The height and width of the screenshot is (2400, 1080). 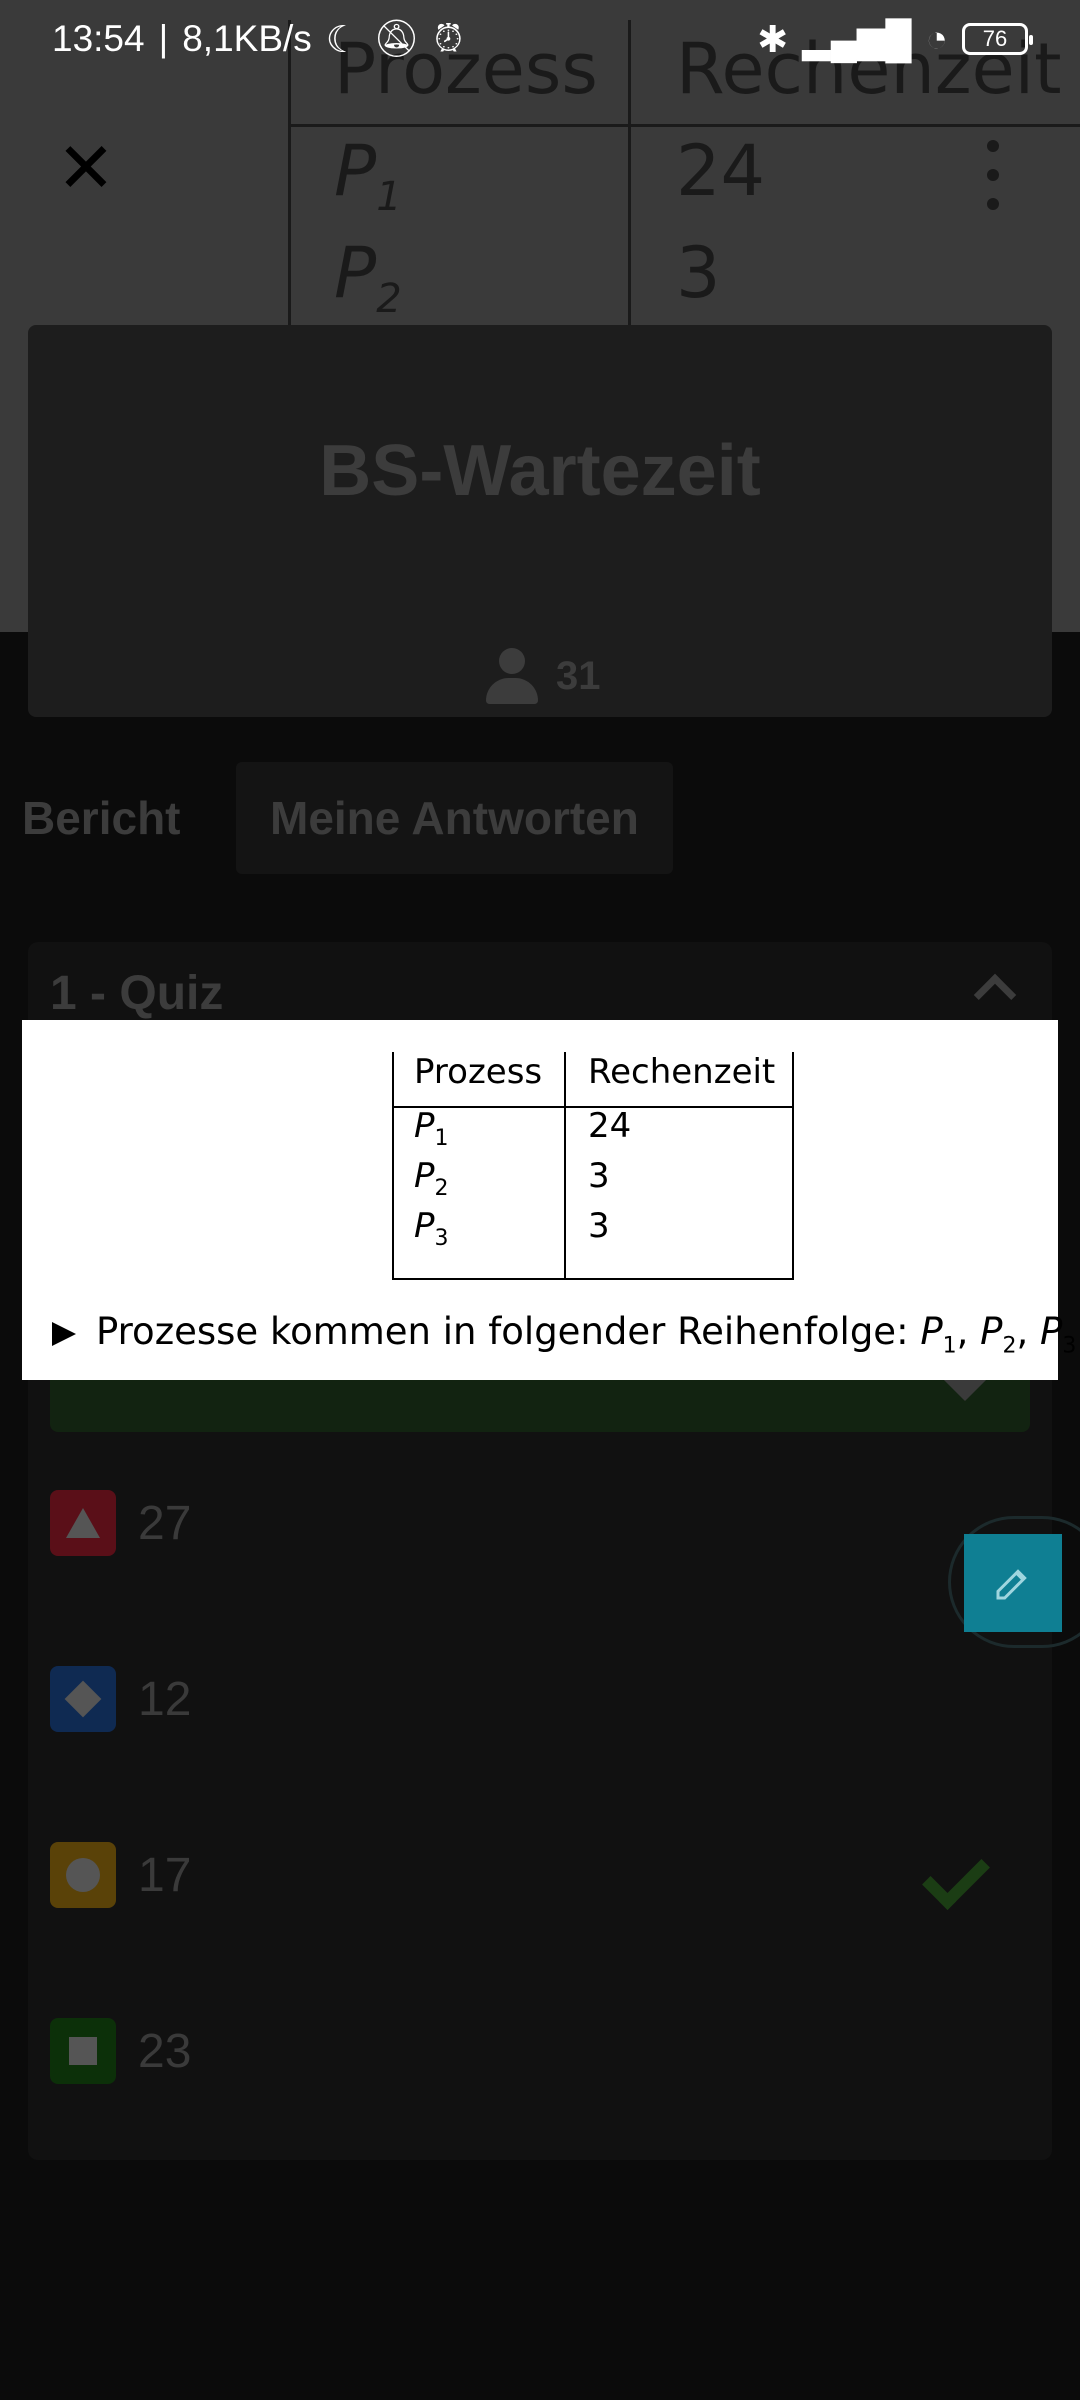 What do you see at coordinates (540, 471) in the screenshot?
I see `page-title: BS-Wartezeit` at bounding box center [540, 471].